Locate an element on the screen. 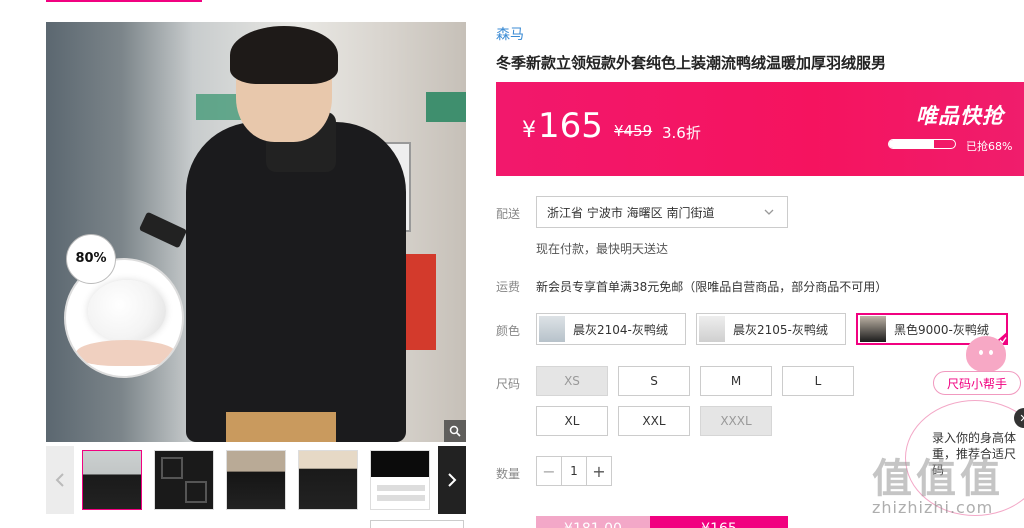 The image size is (1024, 528). magnifier-icon is located at coordinates (455, 431).